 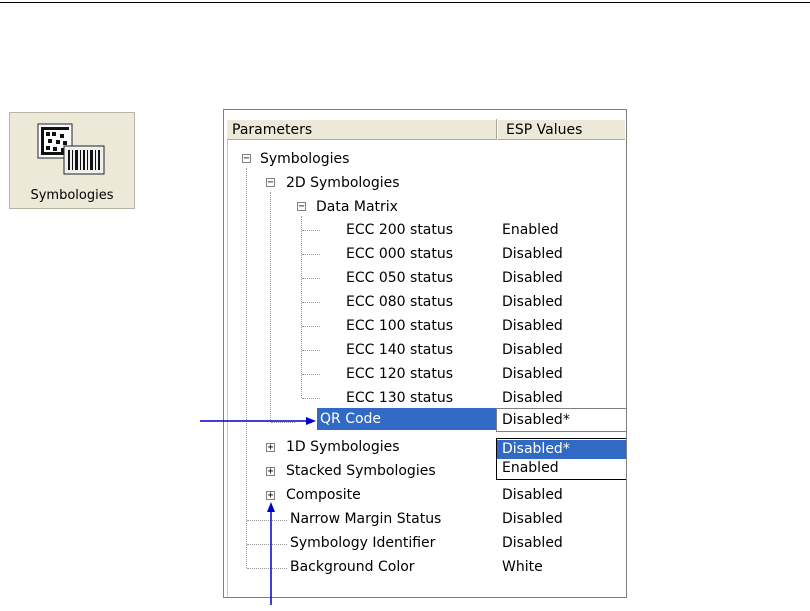 What do you see at coordinates (399, 374) in the screenshot?
I see `tree-node-ecc-120: ECC 120 status` at bounding box center [399, 374].